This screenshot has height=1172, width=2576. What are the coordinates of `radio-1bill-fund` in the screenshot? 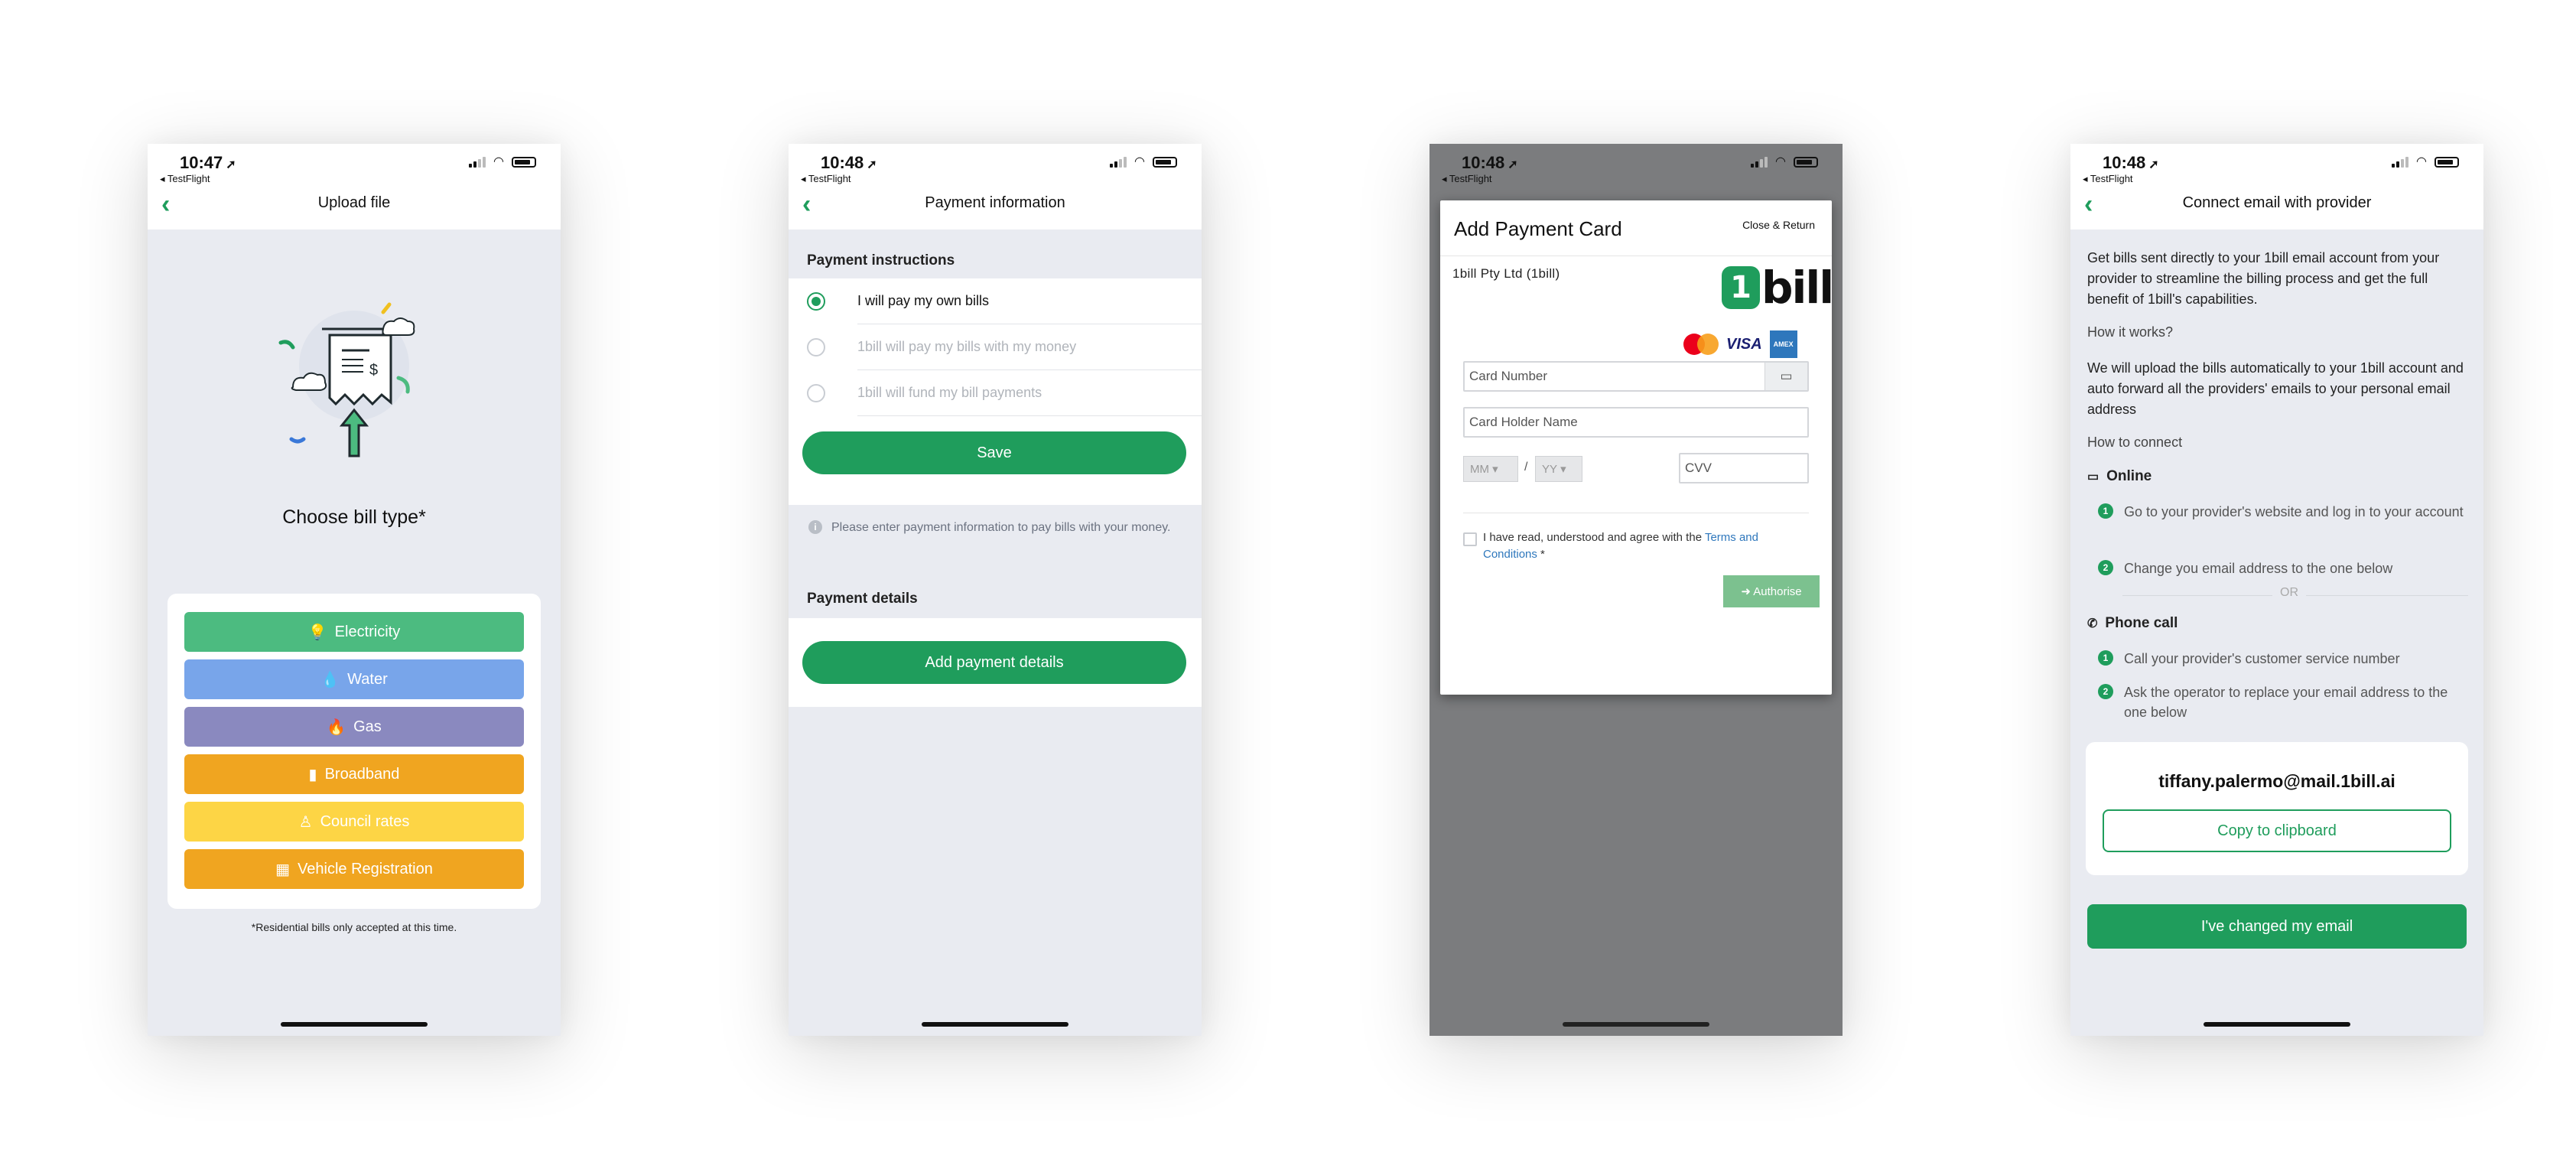 It's located at (816, 393).